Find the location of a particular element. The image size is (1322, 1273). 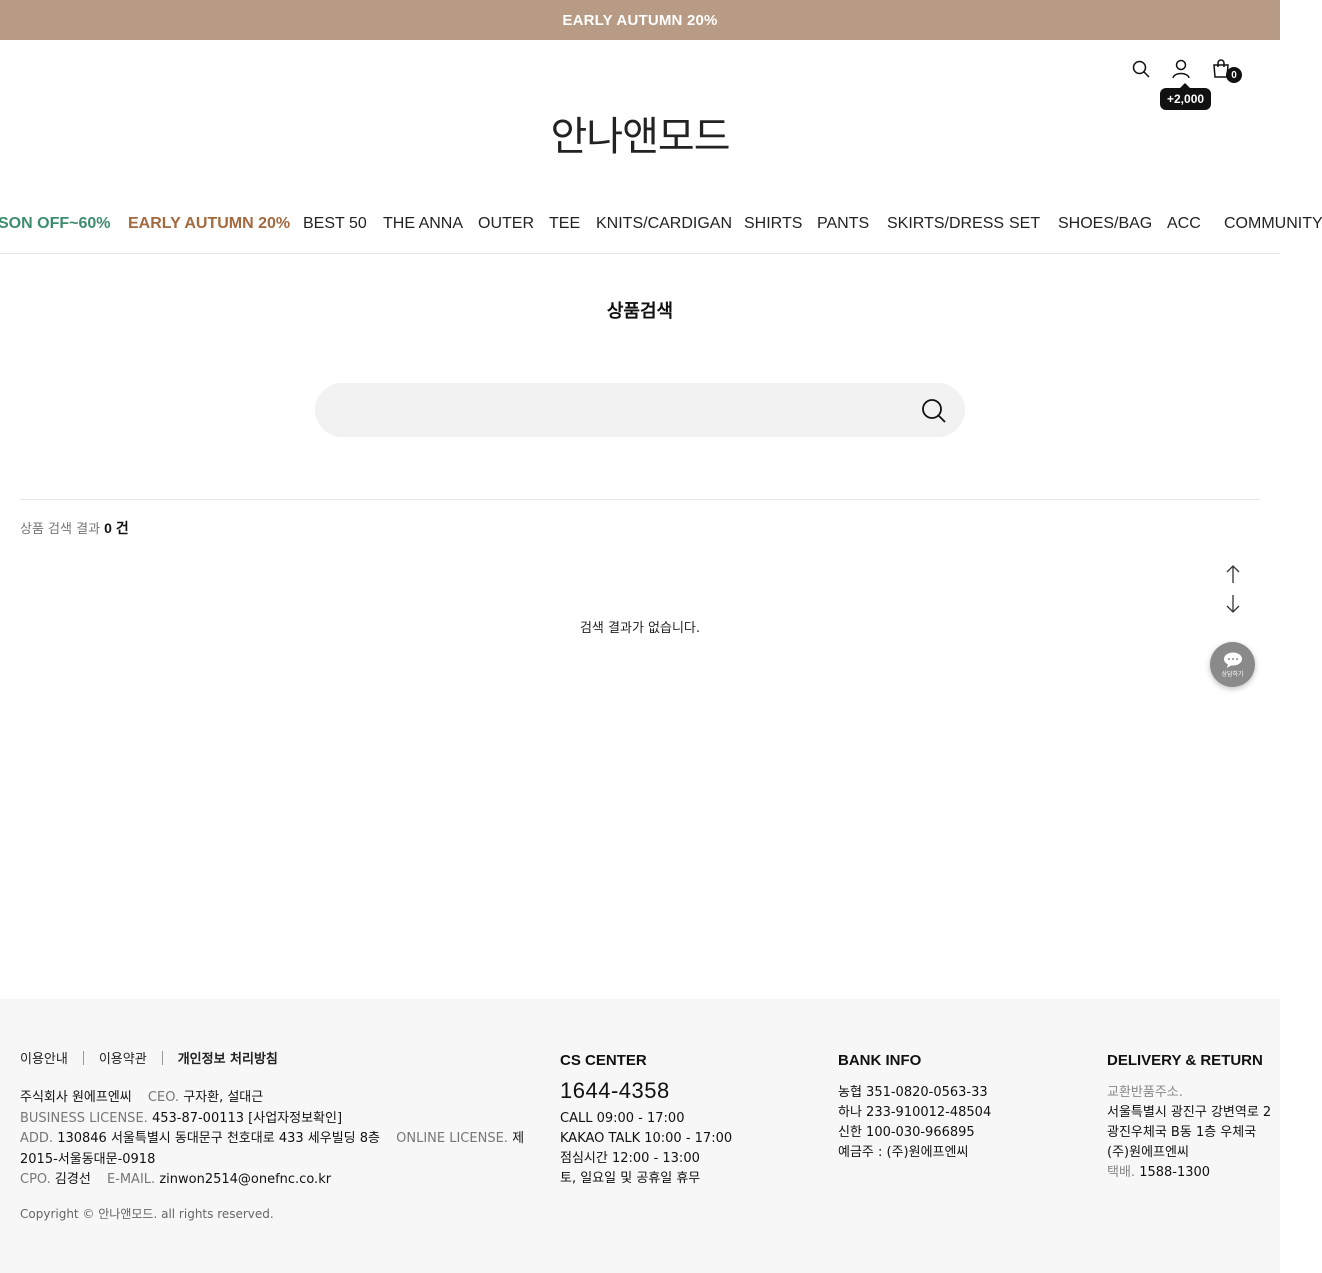

bank-line: 하나 233-910012-48504 is located at coordinates (915, 1112).